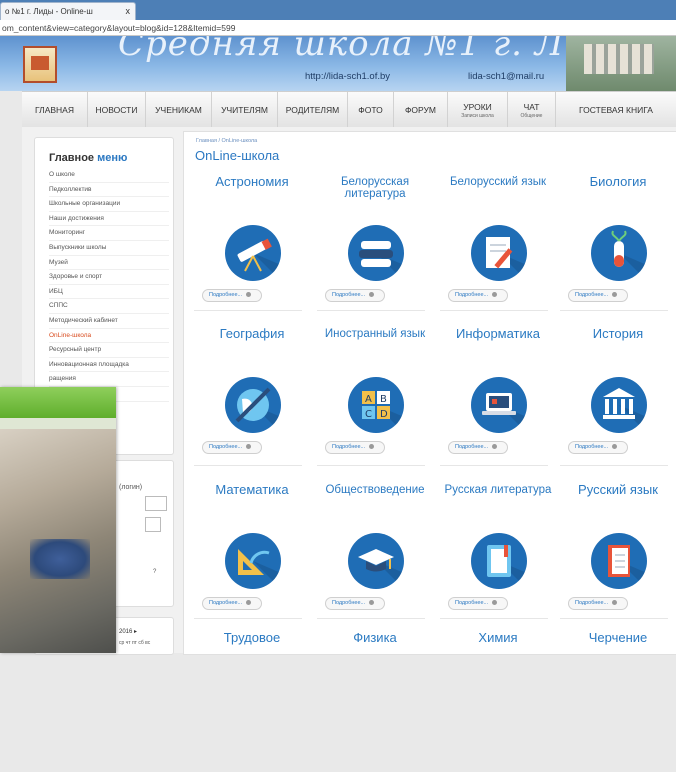 This screenshot has height=772, width=676. I want to click on notepad-icon, so click(619, 561).